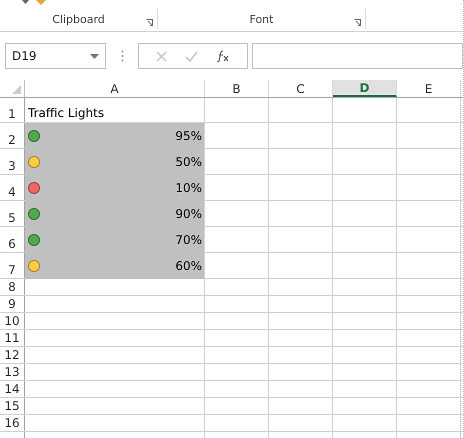 The height and width of the screenshot is (438, 464). I want to click on column-header: D, so click(365, 88).